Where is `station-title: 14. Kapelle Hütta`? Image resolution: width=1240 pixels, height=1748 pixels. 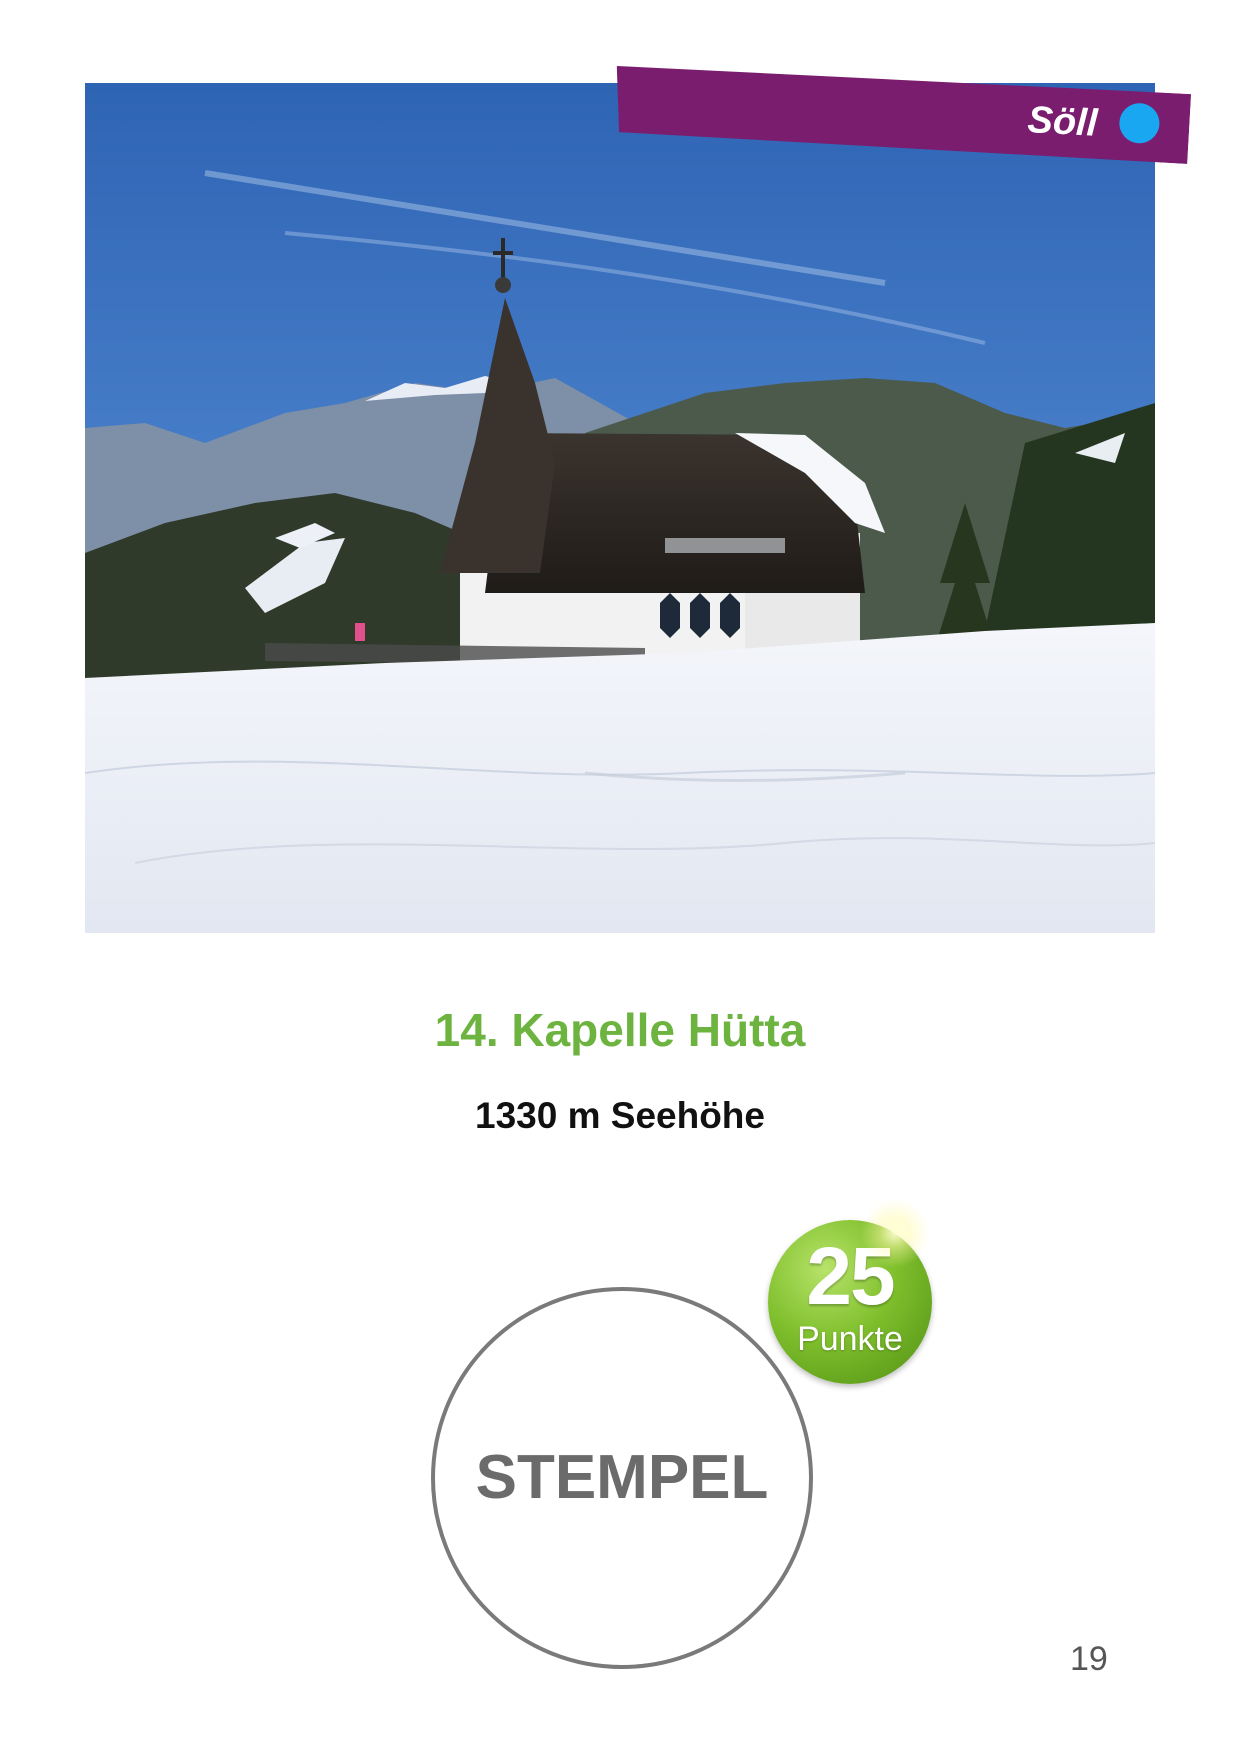
station-title: 14. Kapelle Hütta is located at coordinates (620, 1030).